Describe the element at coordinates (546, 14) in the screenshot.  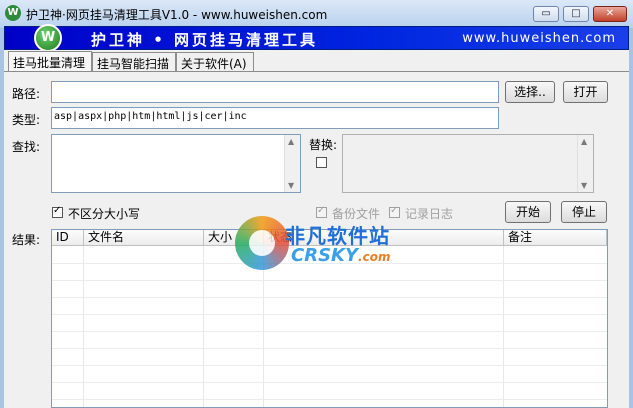
I see `minimize-button: ▭` at that location.